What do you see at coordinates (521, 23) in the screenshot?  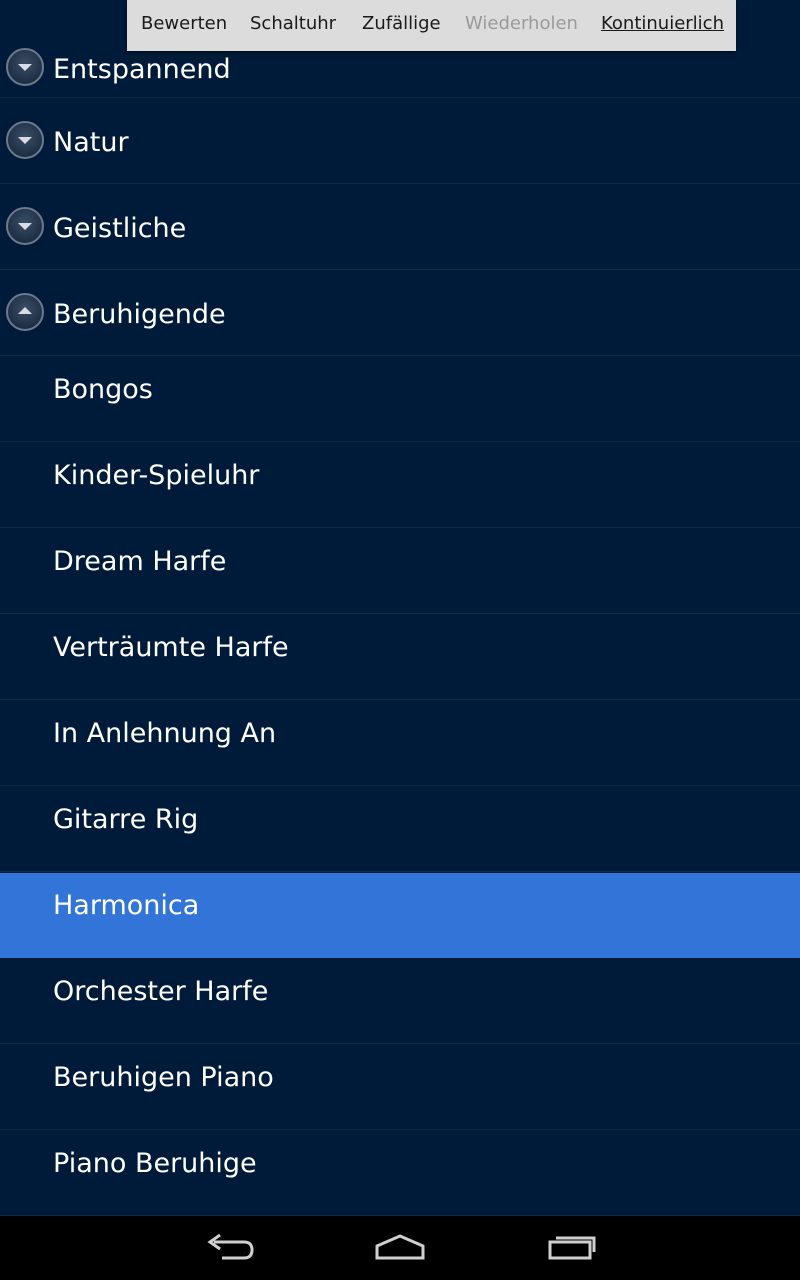 I see `menu-item-wiederholen: Wiederholen` at bounding box center [521, 23].